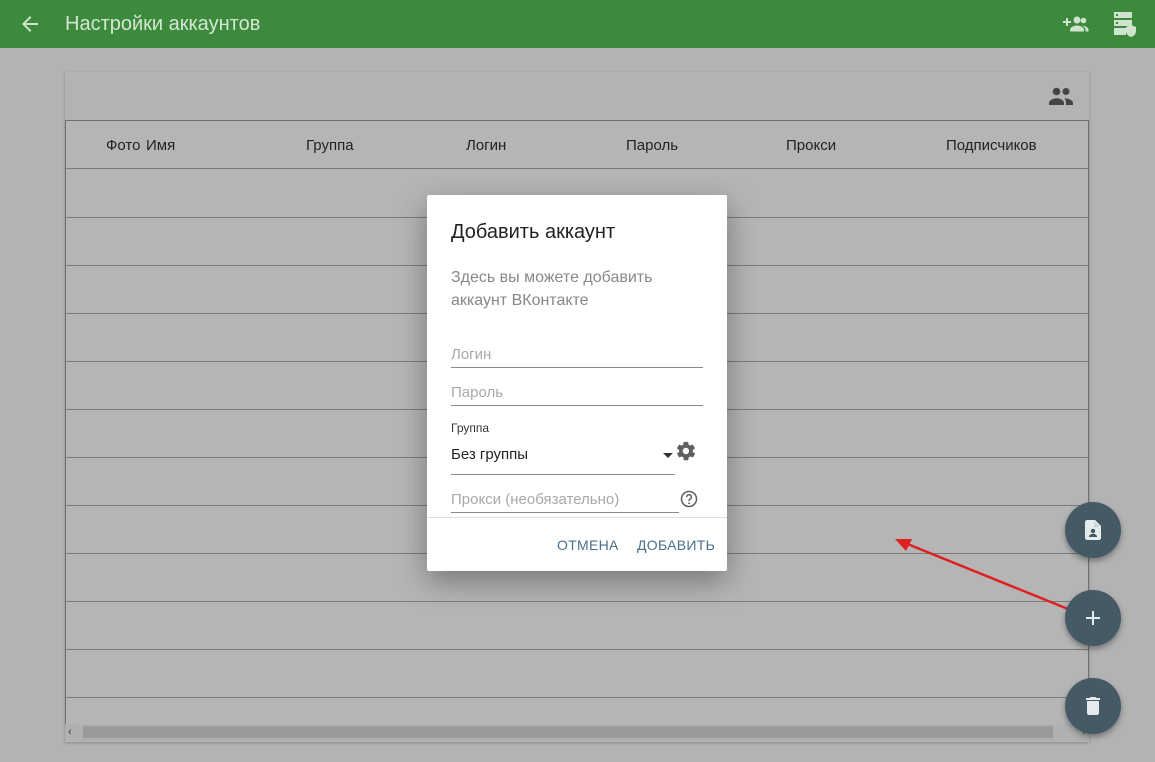 This screenshot has width=1155, height=762. What do you see at coordinates (811, 145) in the screenshot?
I see `column-header-proxy: Прокси` at bounding box center [811, 145].